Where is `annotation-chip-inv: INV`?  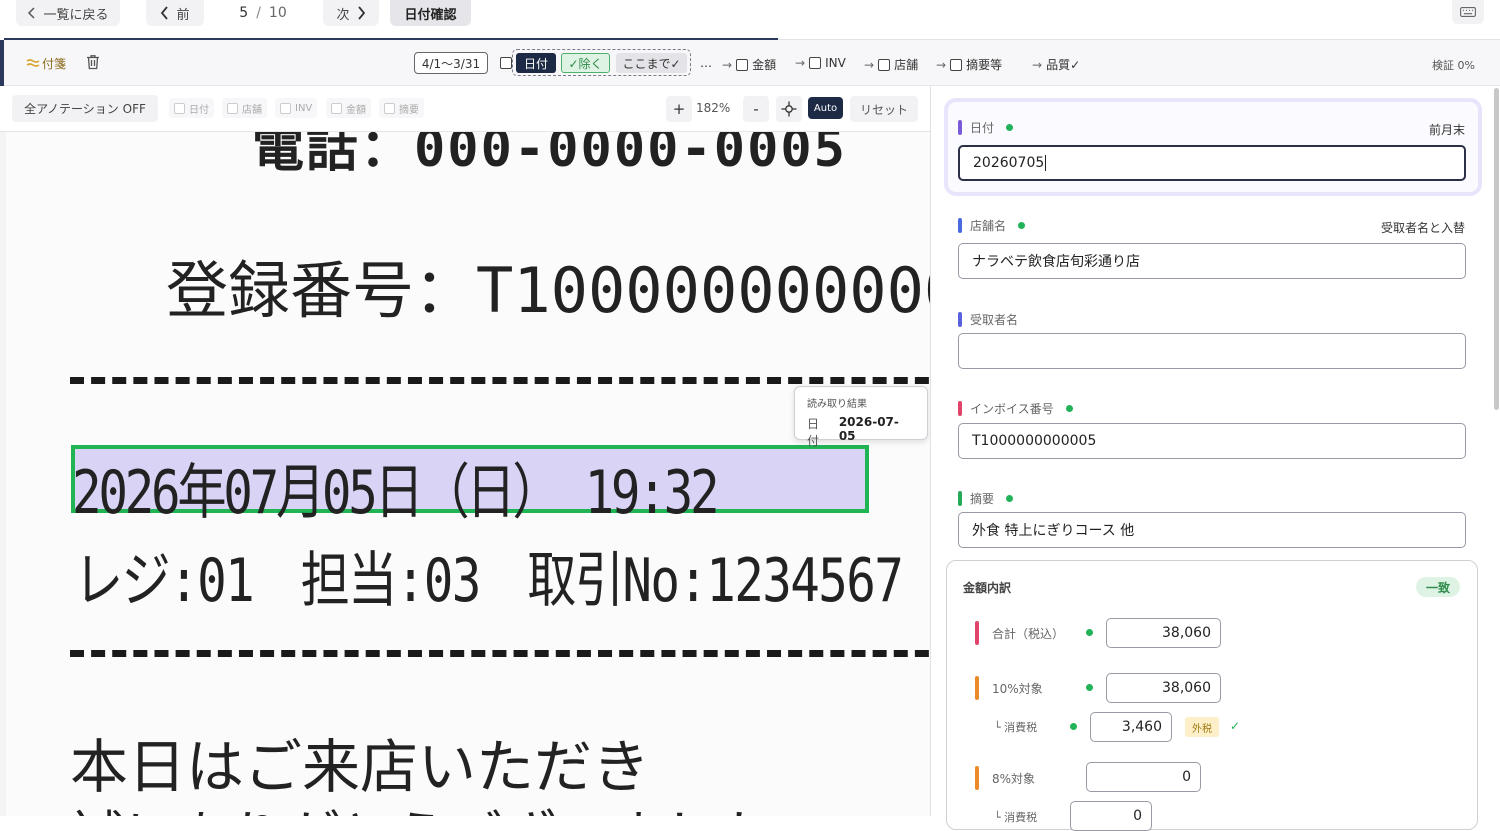
annotation-chip-inv: INV is located at coordinates (296, 108).